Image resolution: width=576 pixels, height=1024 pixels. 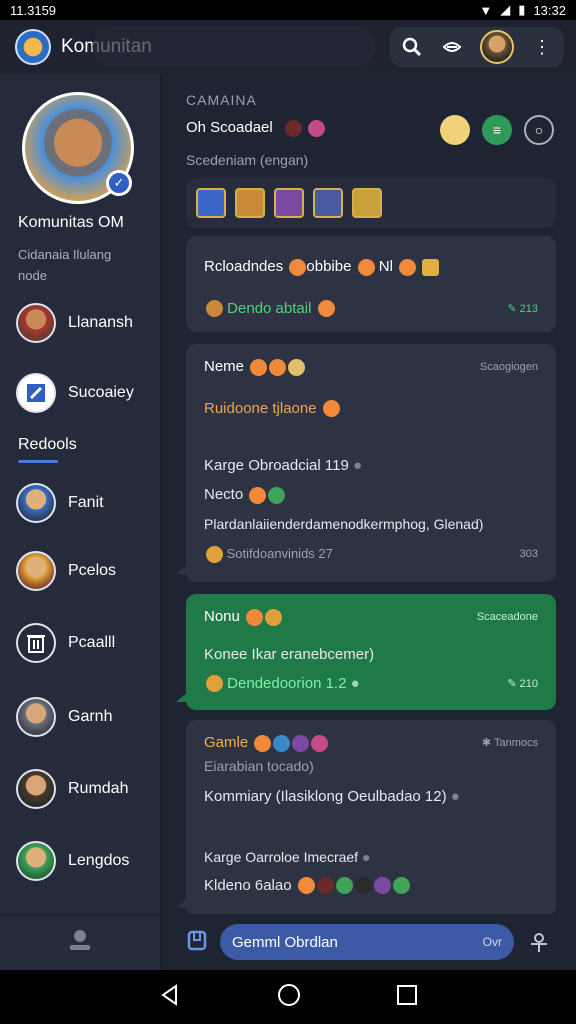 What do you see at coordinates (289, 654) in the screenshot?
I see `message-line: Konee Ikar eranebcemer)` at bounding box center [289, 654].